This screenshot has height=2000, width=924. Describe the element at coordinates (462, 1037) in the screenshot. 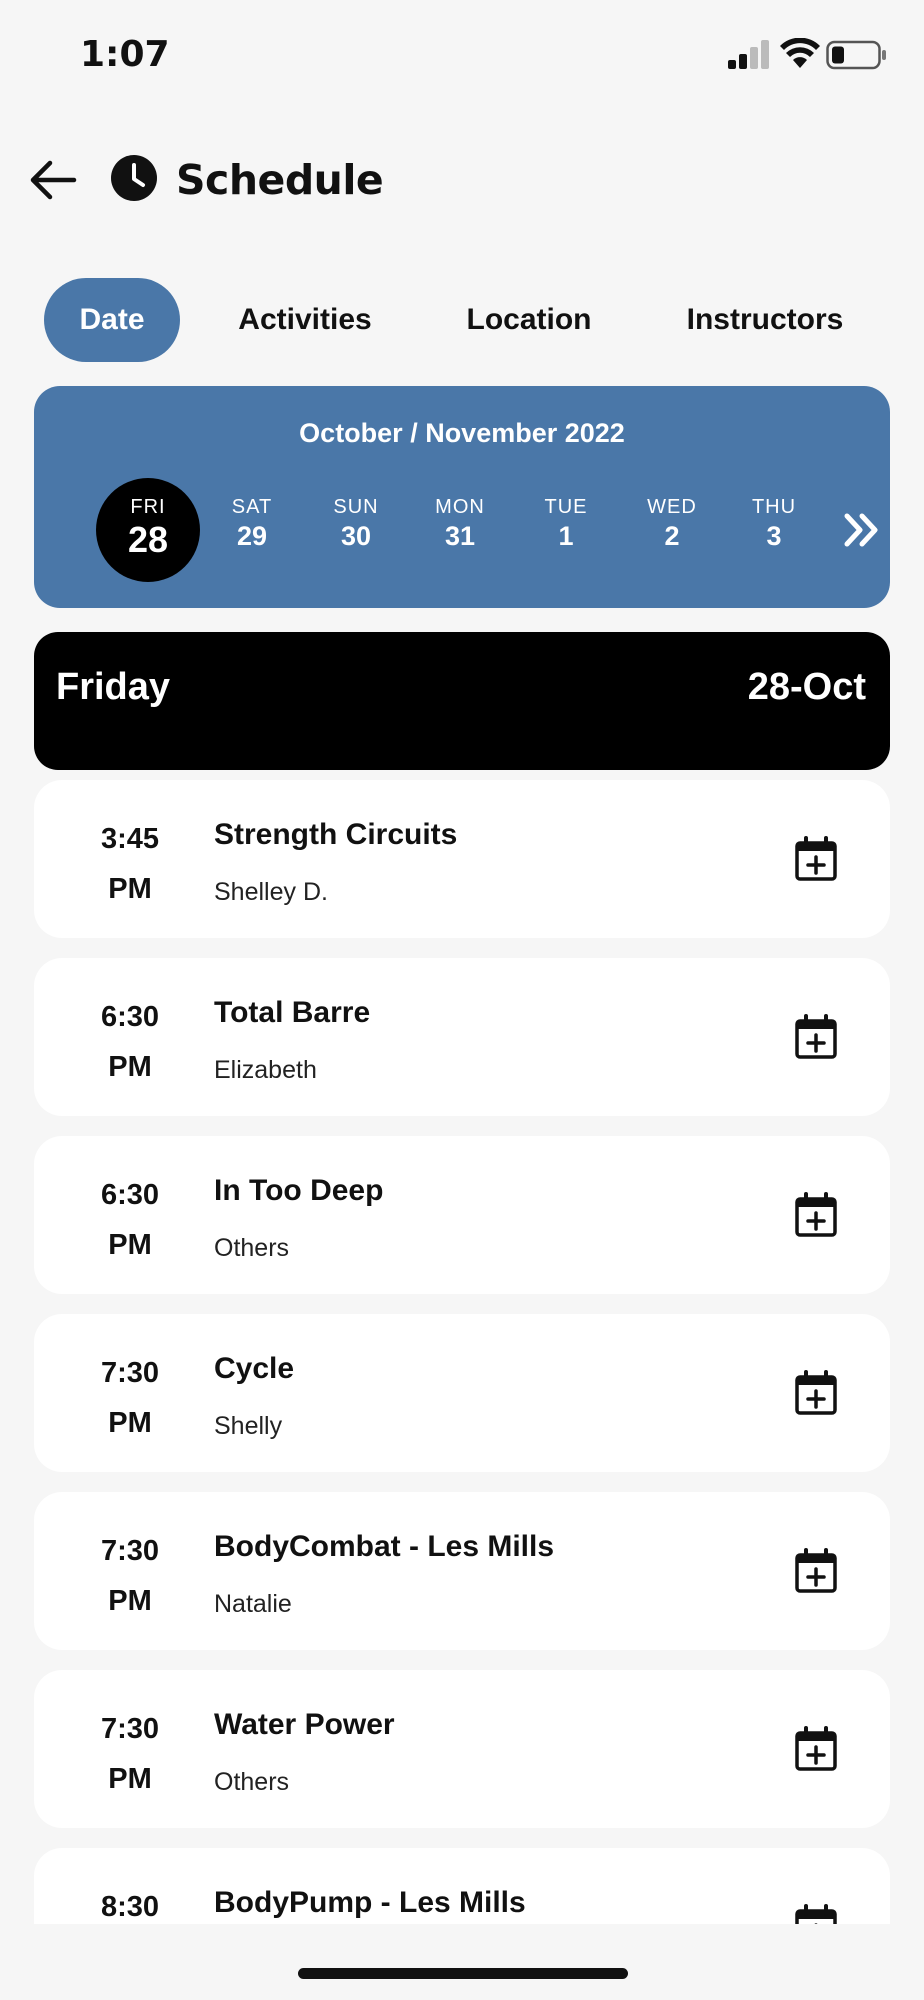

I see `class-card: 6:30 PM Total Barre Elizabeth` at that location.